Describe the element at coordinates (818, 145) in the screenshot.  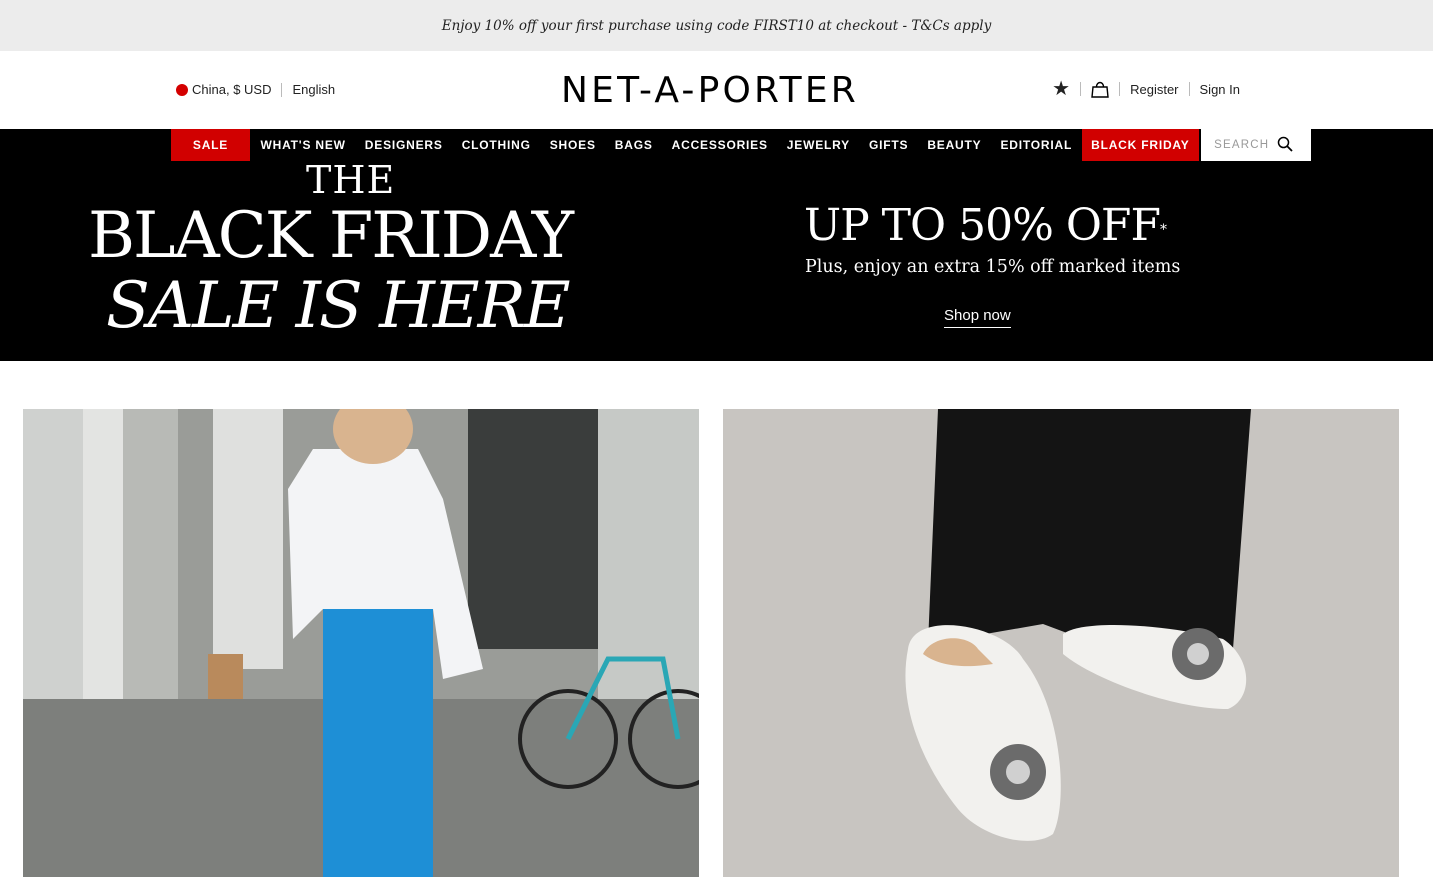
I see `nav-item-jewelry: JEWELRY` at that location.